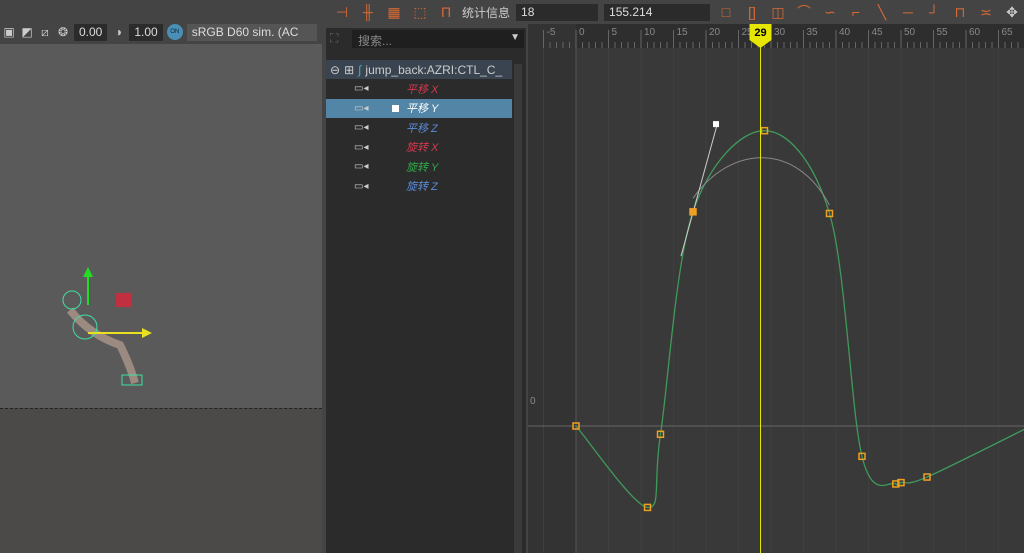  I want to click on ruler-label: 35, so click(813, 32).